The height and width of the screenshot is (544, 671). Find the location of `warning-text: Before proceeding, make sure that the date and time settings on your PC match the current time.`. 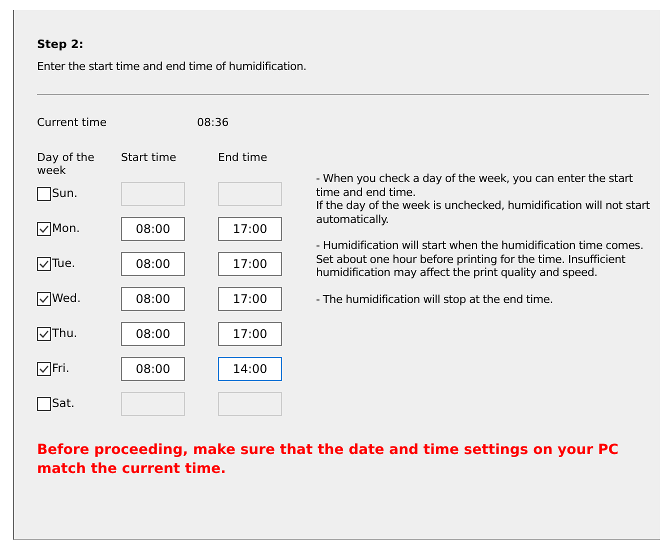

warning-text: Before proceeding, make sure that the date and time settings on your PC match the current time. is located at coordinates (328, 460).